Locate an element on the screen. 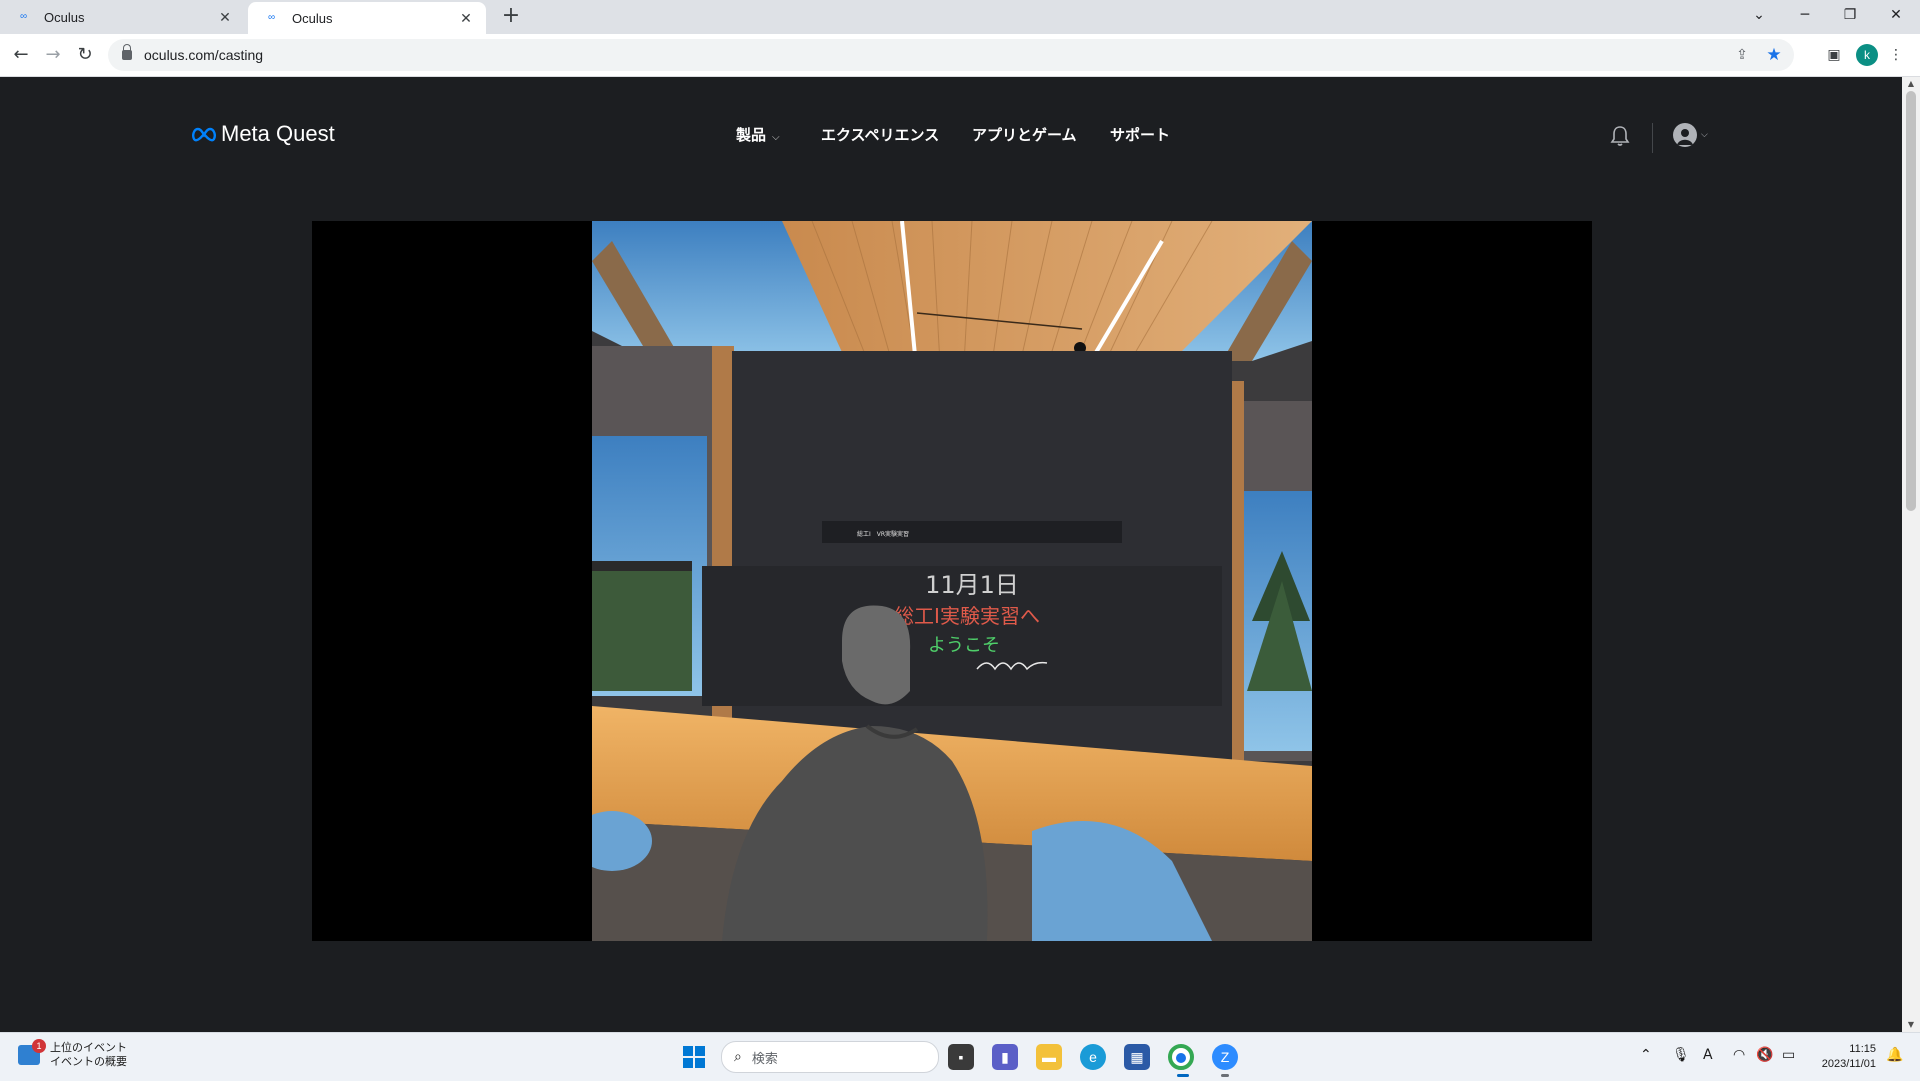 The image size is (1920, 1081). address-bar: oculus.com/casting ⇪ ★ is located at coordinates (951, 55).